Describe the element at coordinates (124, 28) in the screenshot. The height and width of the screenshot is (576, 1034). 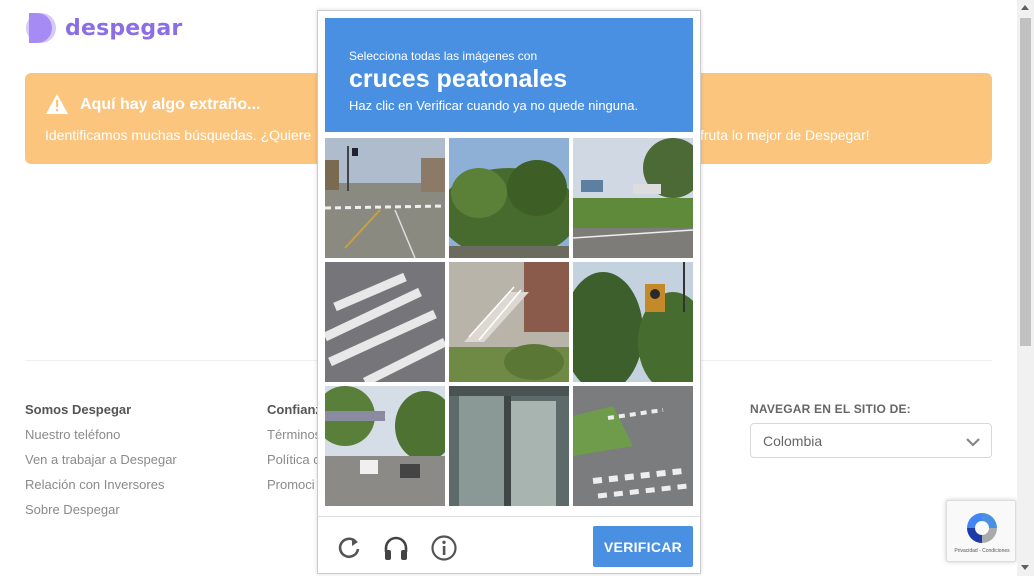
I see `logo-text: despegar` at that location.